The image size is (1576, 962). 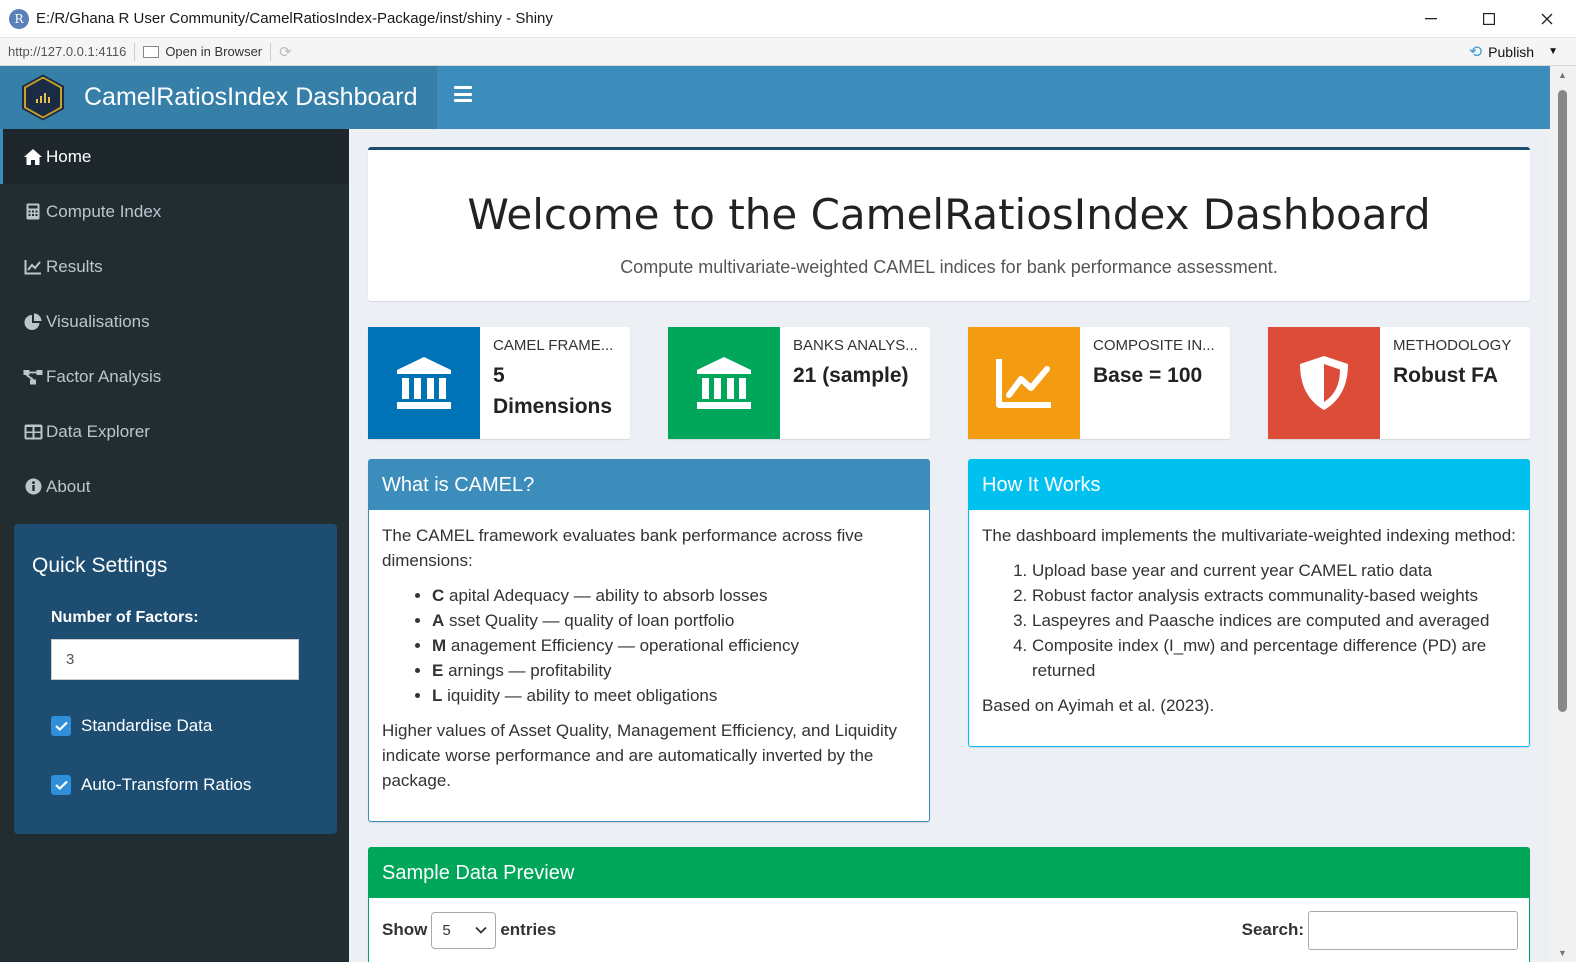 What do you see at coordinates (405, 929) in the screenshot?
I see `show-label: Show` at bounding box center [405, 929].